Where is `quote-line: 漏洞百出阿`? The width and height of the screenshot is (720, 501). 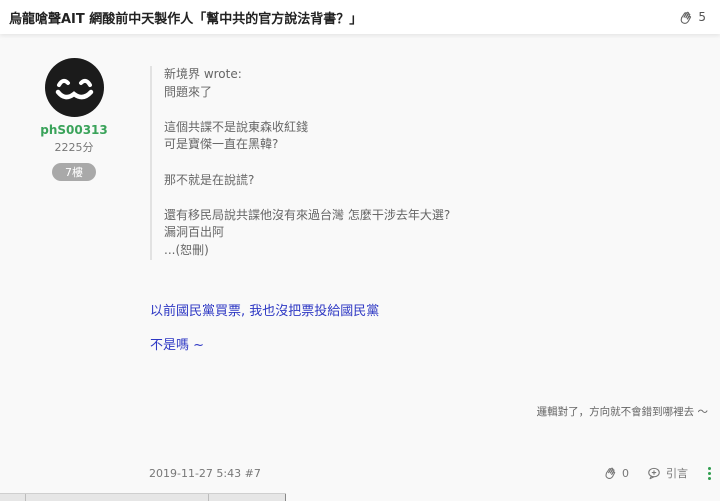 quote-line: 漏洞百出阿 is located at coordinates (194, 232).